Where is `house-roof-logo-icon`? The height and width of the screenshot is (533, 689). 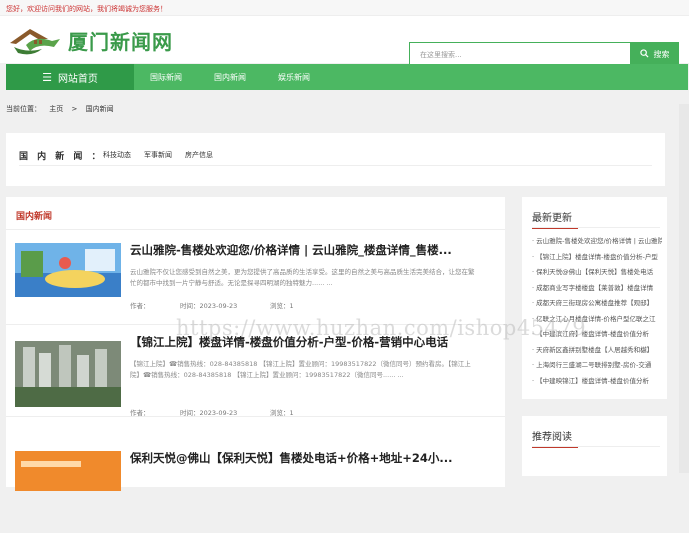
house-roof-logo-icon is located at coordinates (36, 40).